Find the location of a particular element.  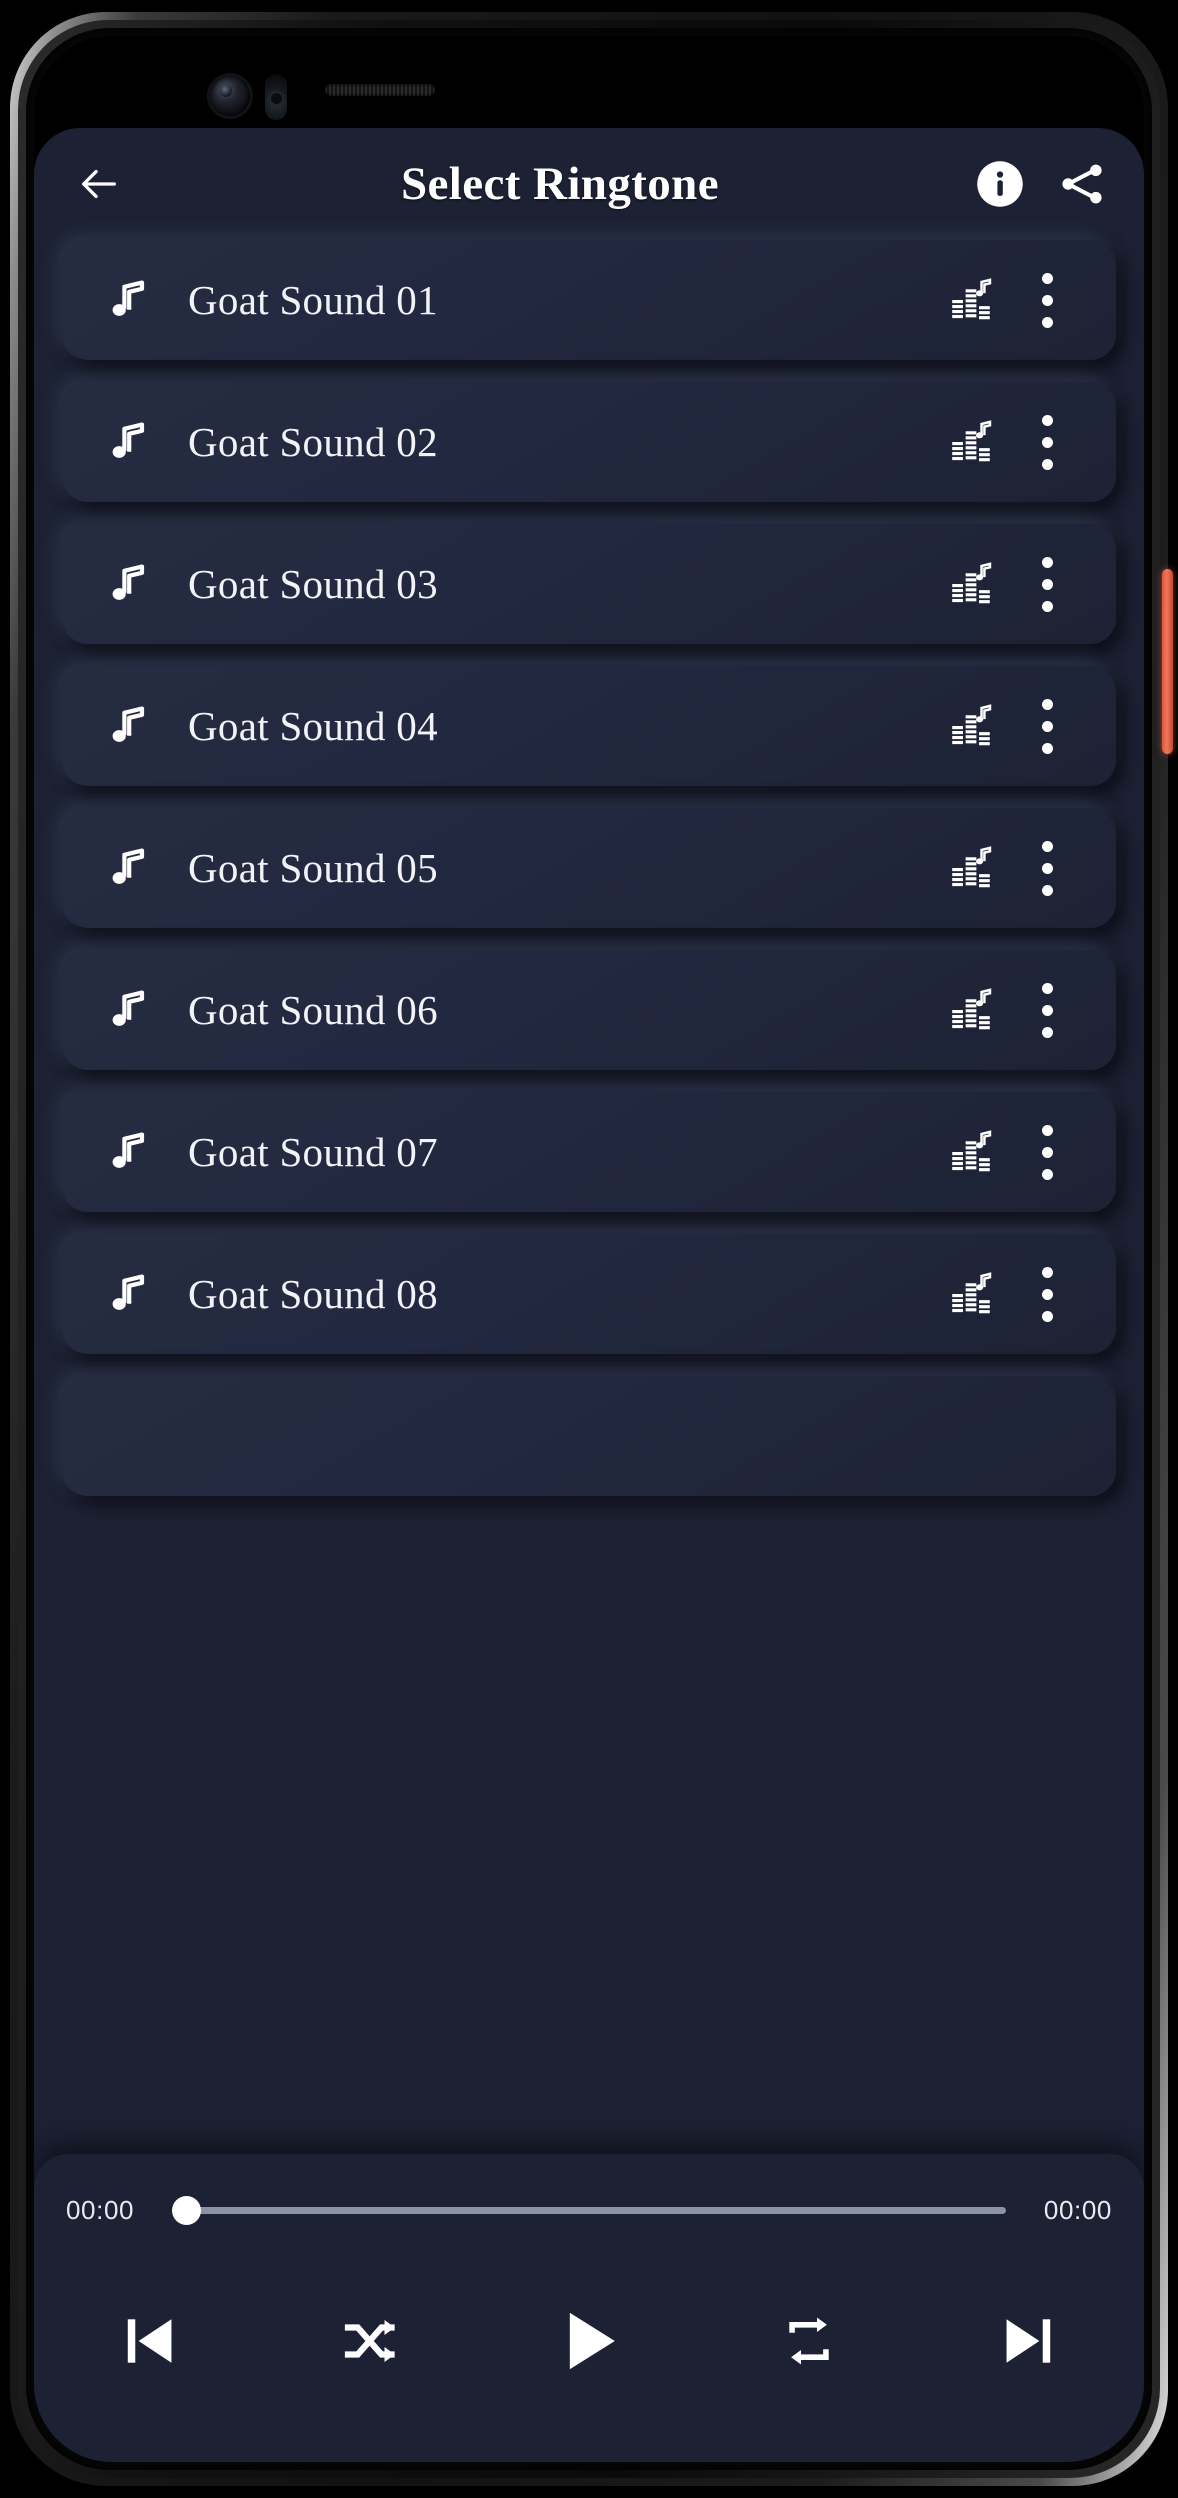

table-row is located at coordinates (589, 1436).